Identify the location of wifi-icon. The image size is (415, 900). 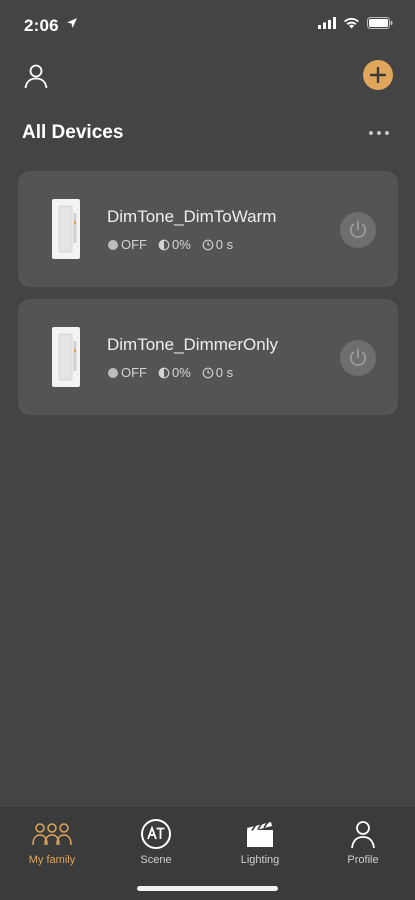
(351, 23).